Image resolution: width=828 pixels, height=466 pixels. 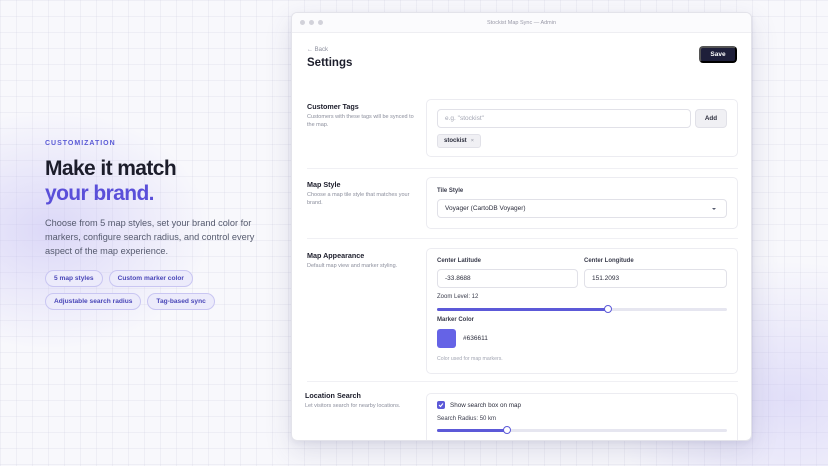 What do you see at coordinates (155, 181) in the screenshot?
I see `headline: Make it match your brand.` at bounding box center [155, 181].